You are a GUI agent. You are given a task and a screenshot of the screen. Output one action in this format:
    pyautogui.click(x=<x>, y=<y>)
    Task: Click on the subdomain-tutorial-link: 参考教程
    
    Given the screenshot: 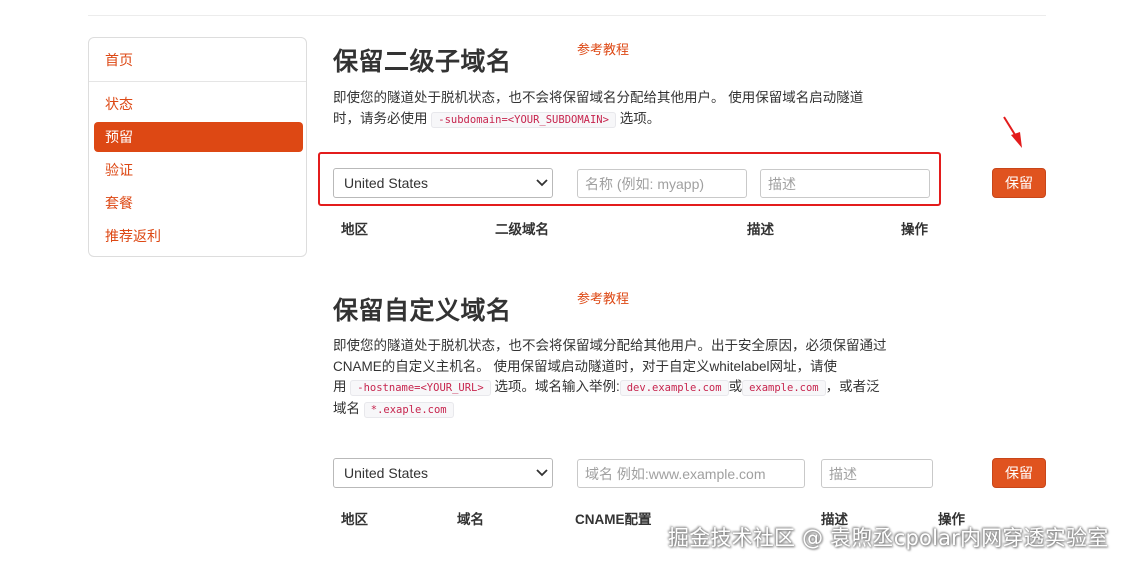 What is the action you would take?
    pyautogui.click(x=603, y=48)
    